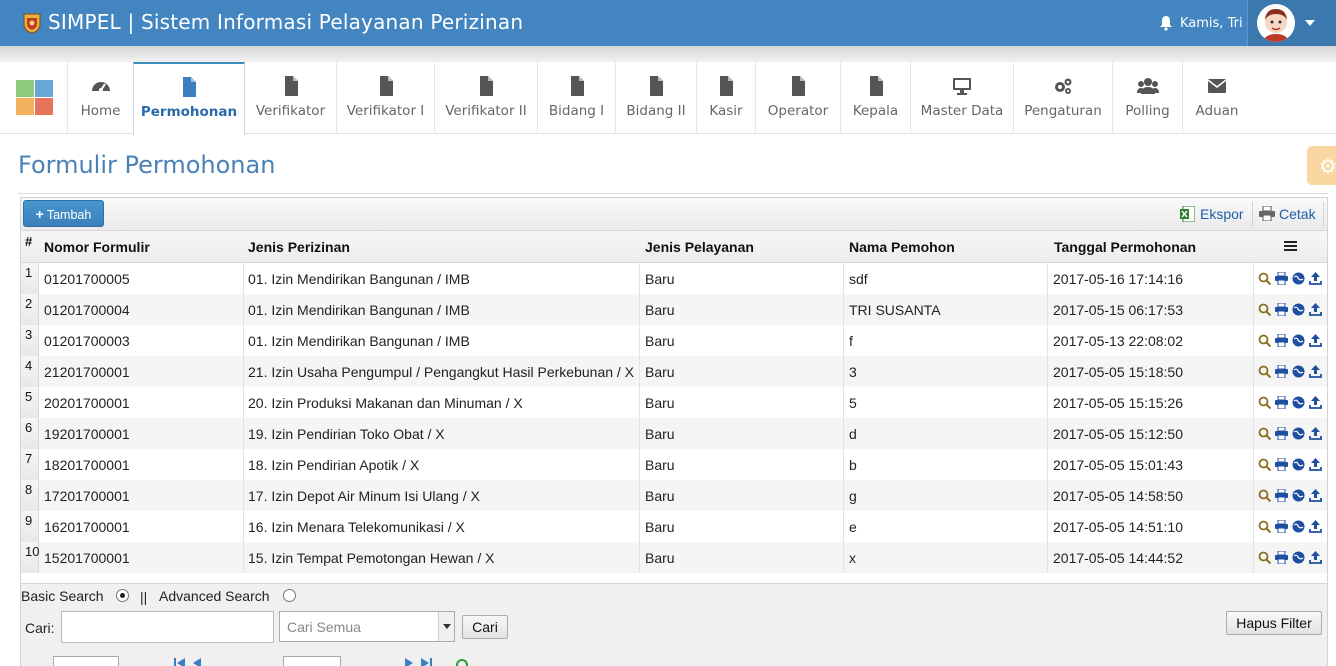 This screenshot has width=1336, height=666. What do you see at coordinates (189, 98) in the screenshot?
I see `nav-permohonan: Permohonan` at bounding box center [189, 98].